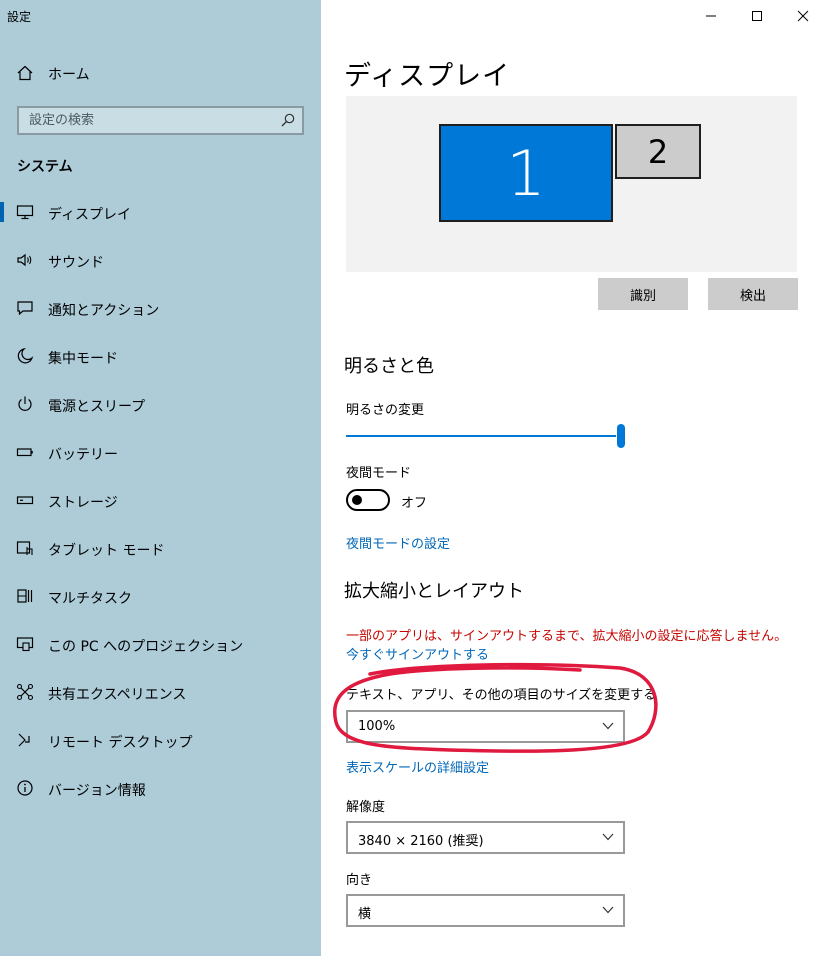 This screenshot has width=826, height=956. Describe the element at coordinates (25, 73) in the screenshot. I see `home-icon` at that location.